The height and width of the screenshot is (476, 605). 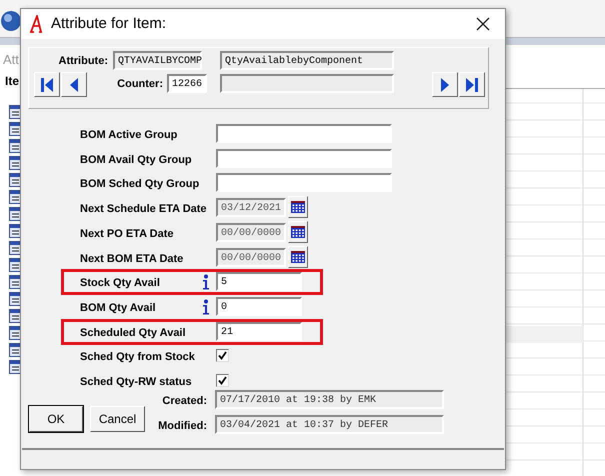 What do you see at coordinates (11, 60) in the screenshot?
I see `window-title-fragment: Att` at bounding box center [11, 60].